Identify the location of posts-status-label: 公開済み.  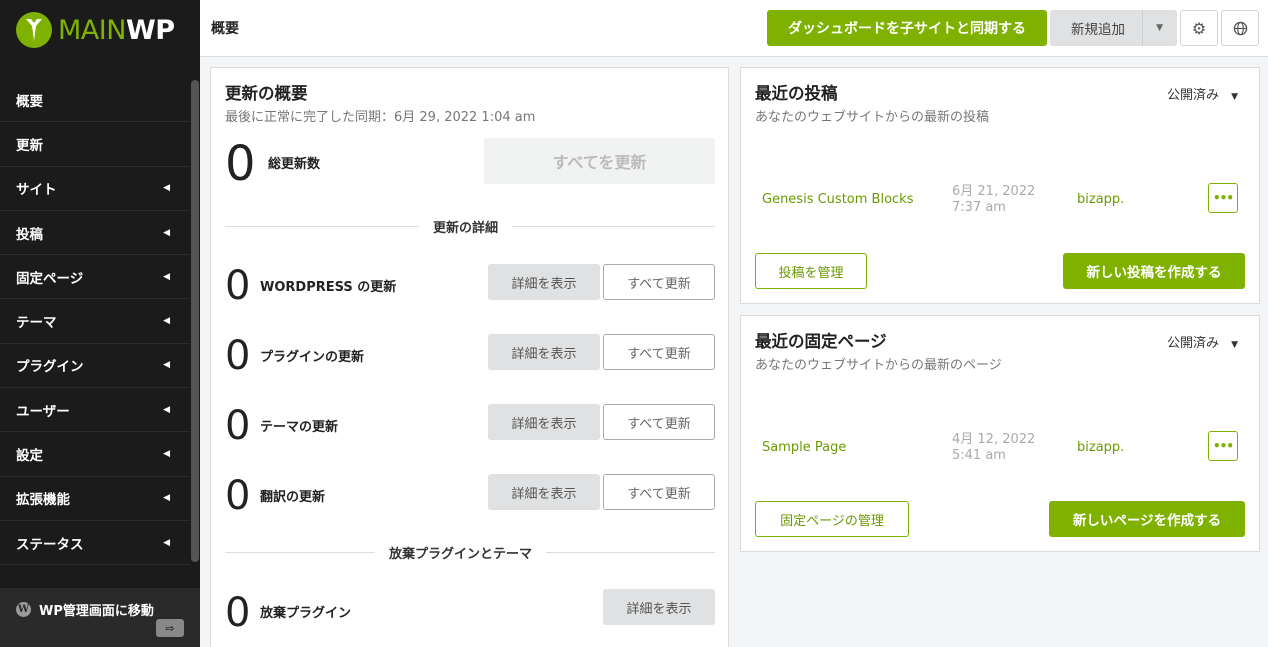
(1193, 95).